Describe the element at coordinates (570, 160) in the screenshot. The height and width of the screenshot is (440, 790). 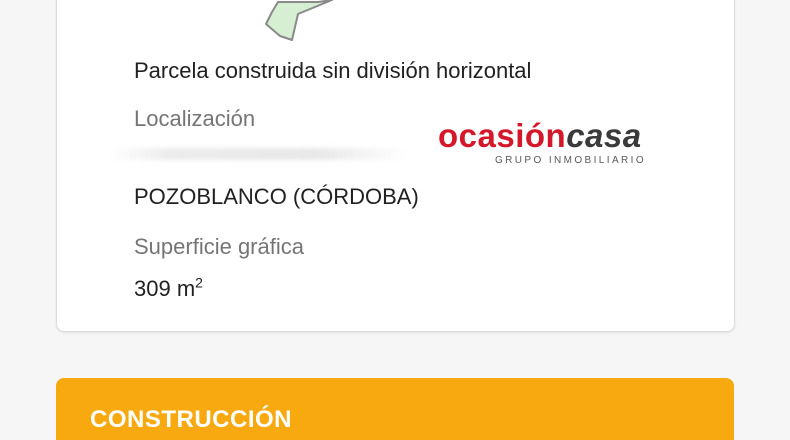
I see `watermark-tagline: GRUPO INMOBILIARIO` at that location.